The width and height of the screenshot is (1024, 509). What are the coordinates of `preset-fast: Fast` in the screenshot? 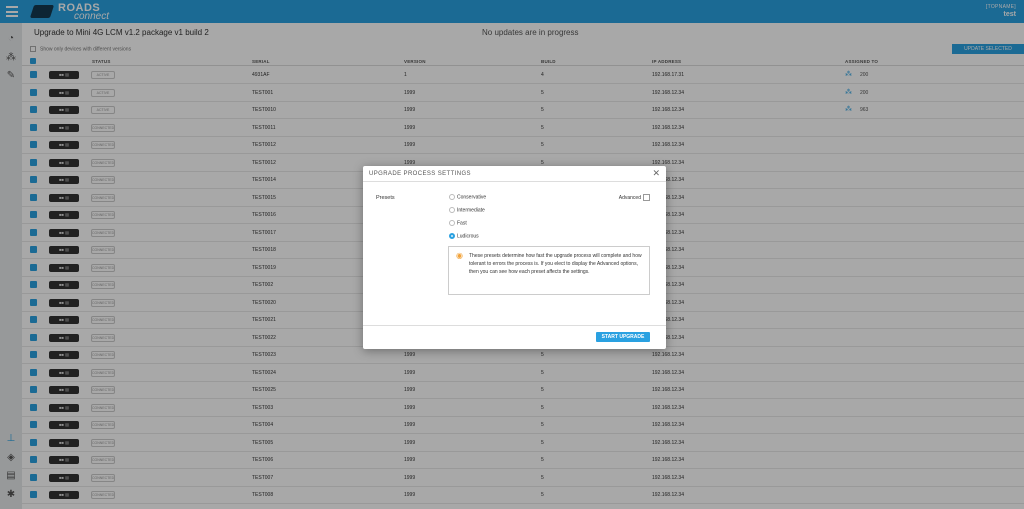 It's located at (458, 223).